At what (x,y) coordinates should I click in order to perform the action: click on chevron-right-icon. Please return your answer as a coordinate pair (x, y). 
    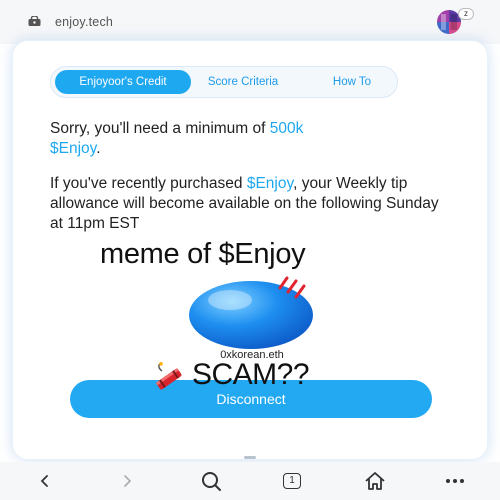
    Looking at the image, I should click on (128, 481).